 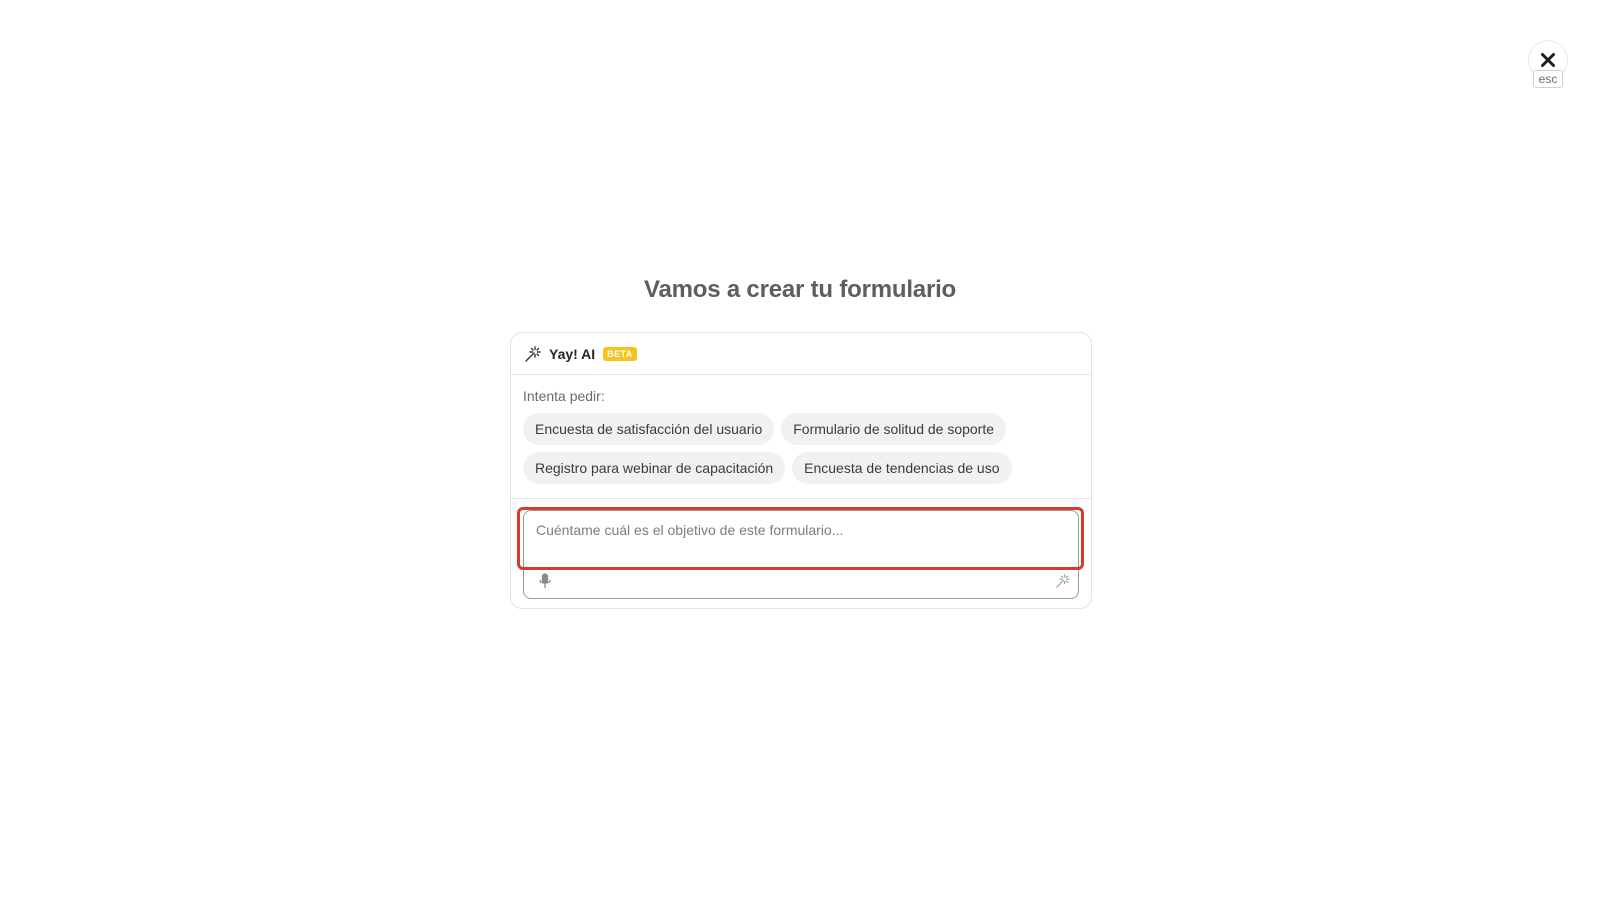 What do you see at coordinates (801, 354) in the screenshot?
I see `card-header: Yay! AI BETA` at bounding box center [801, 354].